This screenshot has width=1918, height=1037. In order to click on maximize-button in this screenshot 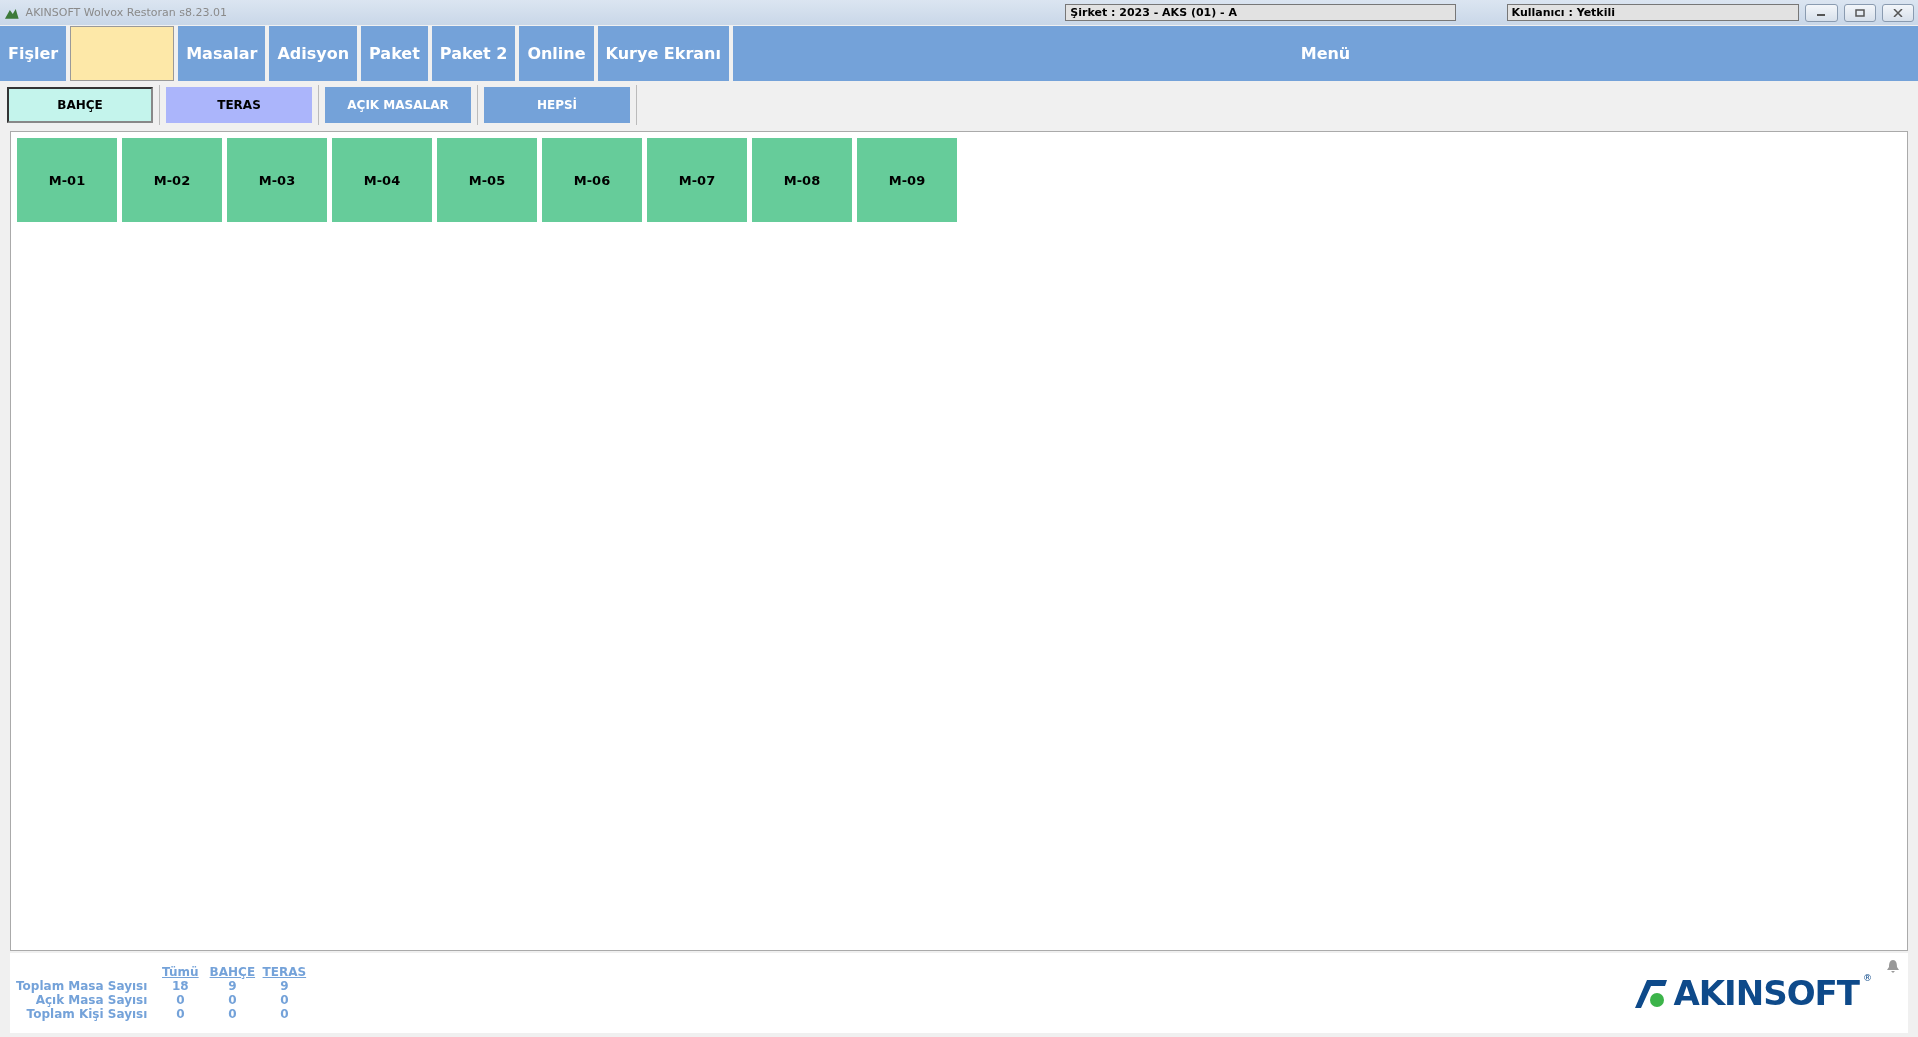, I will do `click(1859, 12)`.